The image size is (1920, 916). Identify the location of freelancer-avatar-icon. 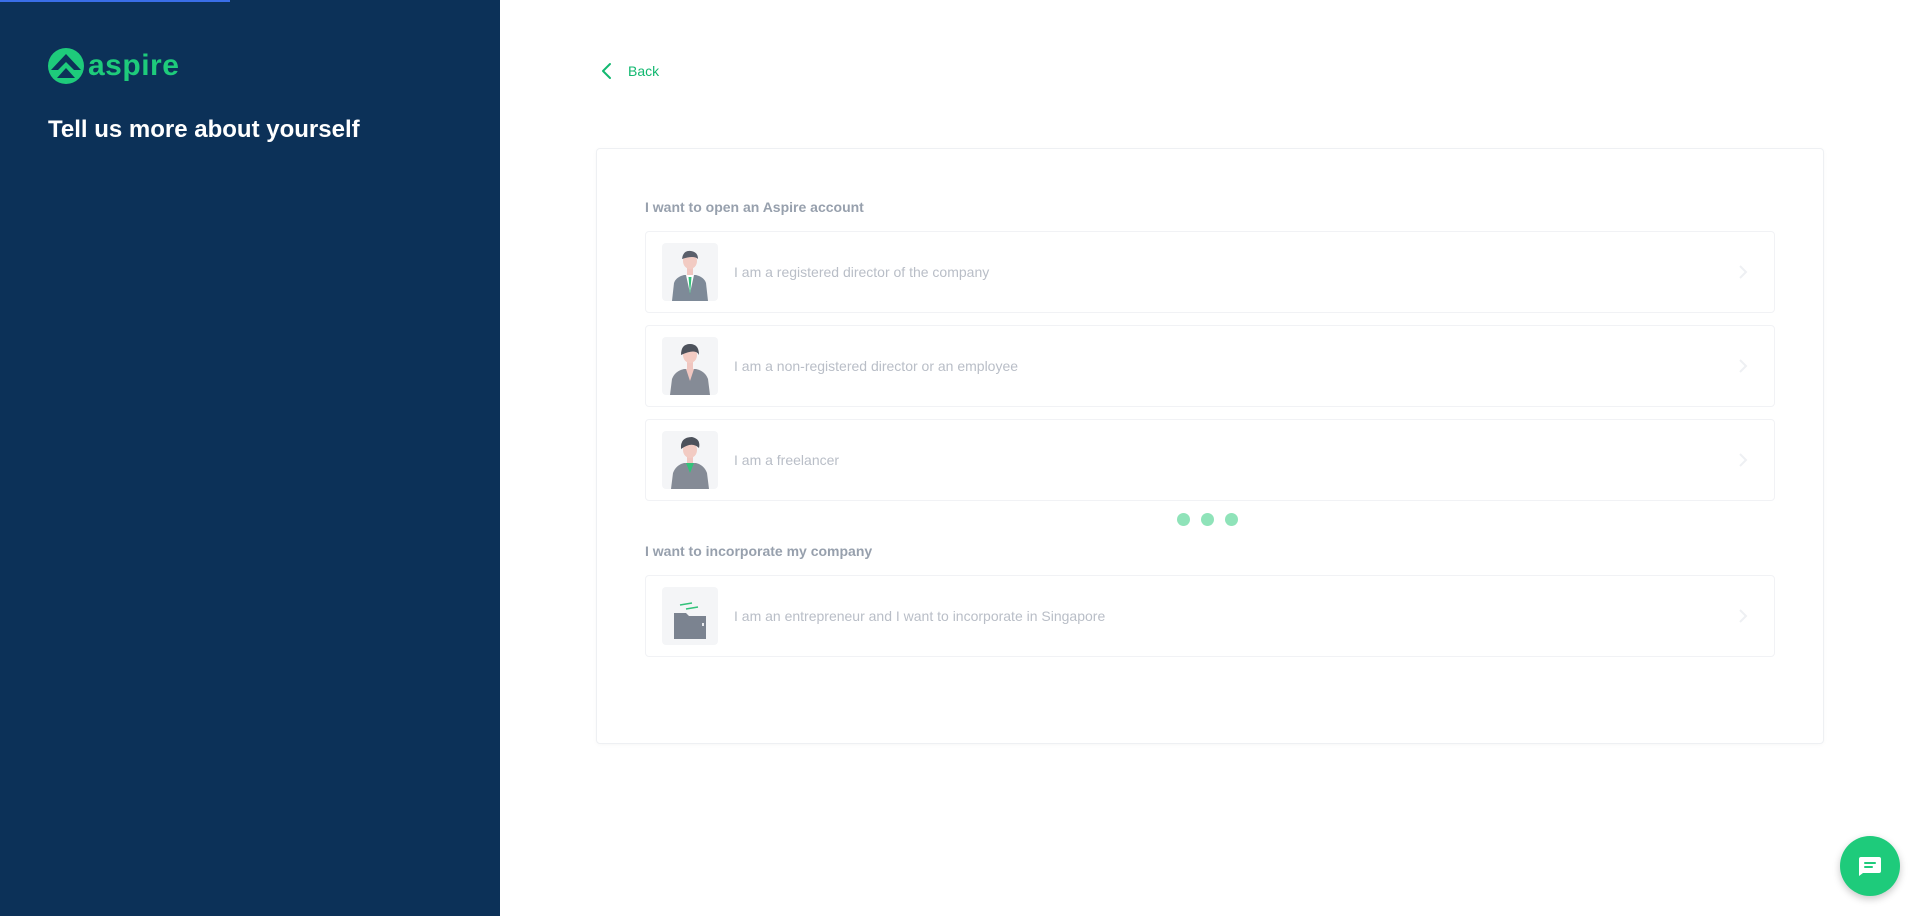
(690, 460).